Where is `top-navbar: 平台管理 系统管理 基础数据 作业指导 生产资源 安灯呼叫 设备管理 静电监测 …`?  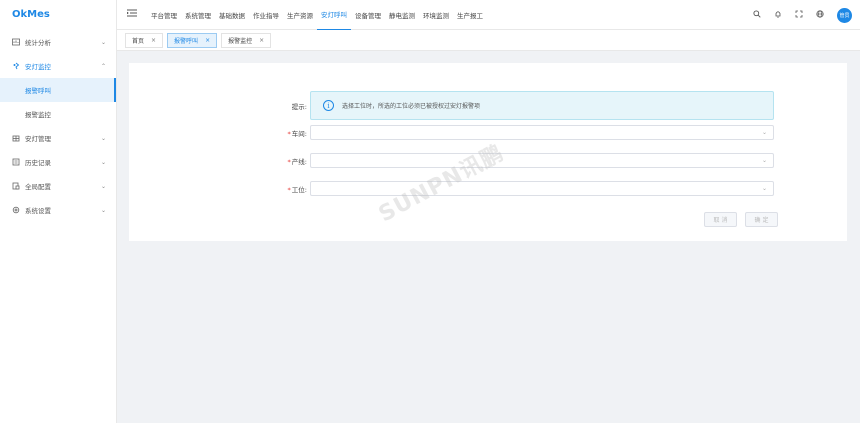 top-navbar: 平台管理 系统管理 基础数据 作业指导 生产资源 安灯呼叫 设备管理 静电监测 … is located at coordinates (488, 15).